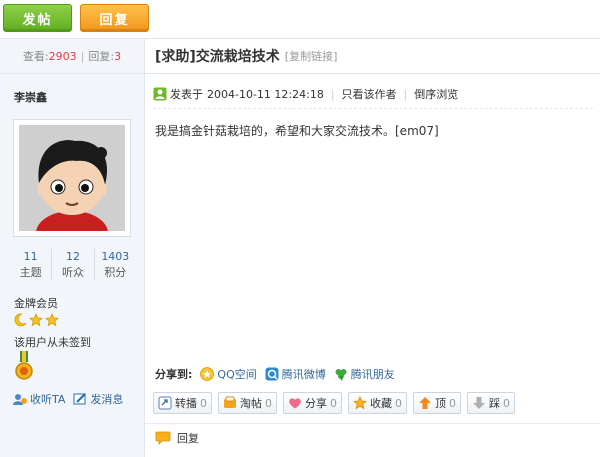  Describe the element at coordinates (160, 94) in the screenshot. I see `online-user-icon` at that location.